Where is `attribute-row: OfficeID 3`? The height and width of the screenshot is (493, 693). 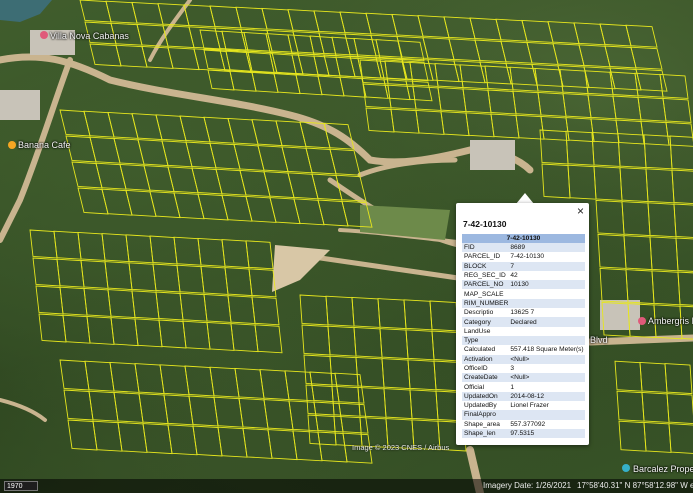 attribute-row: OfficeID 3 is located at coordinates (523, 368).